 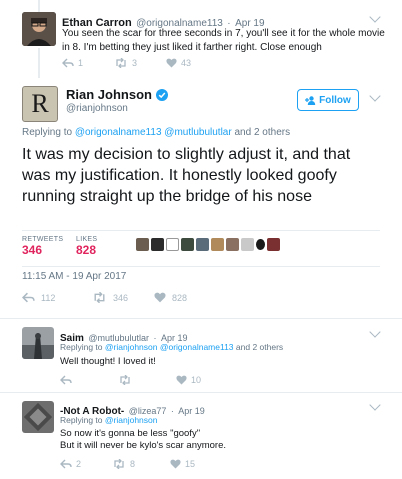 I want to click on tweet-actions: 2 8 15, so click(x=141, y=464).